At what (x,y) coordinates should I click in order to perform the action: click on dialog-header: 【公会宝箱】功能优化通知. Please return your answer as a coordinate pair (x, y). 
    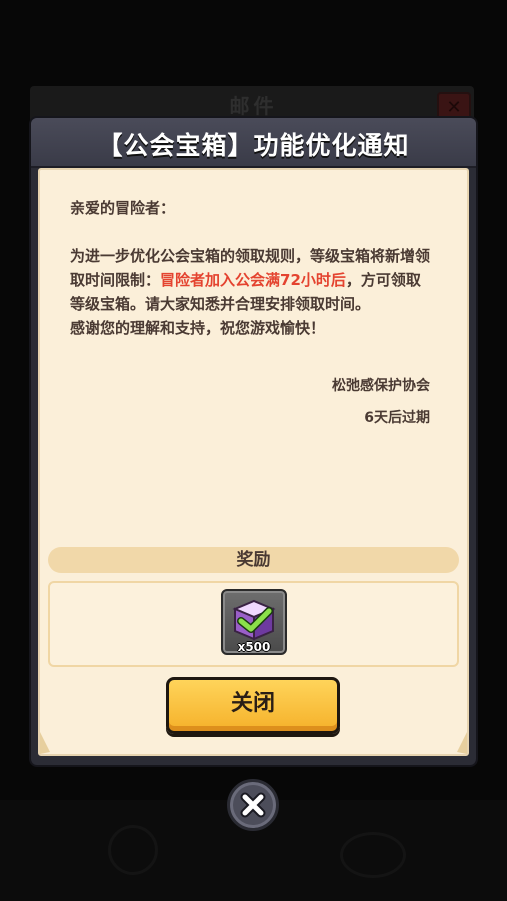
    Looking at the image, I should click on (253, 143).